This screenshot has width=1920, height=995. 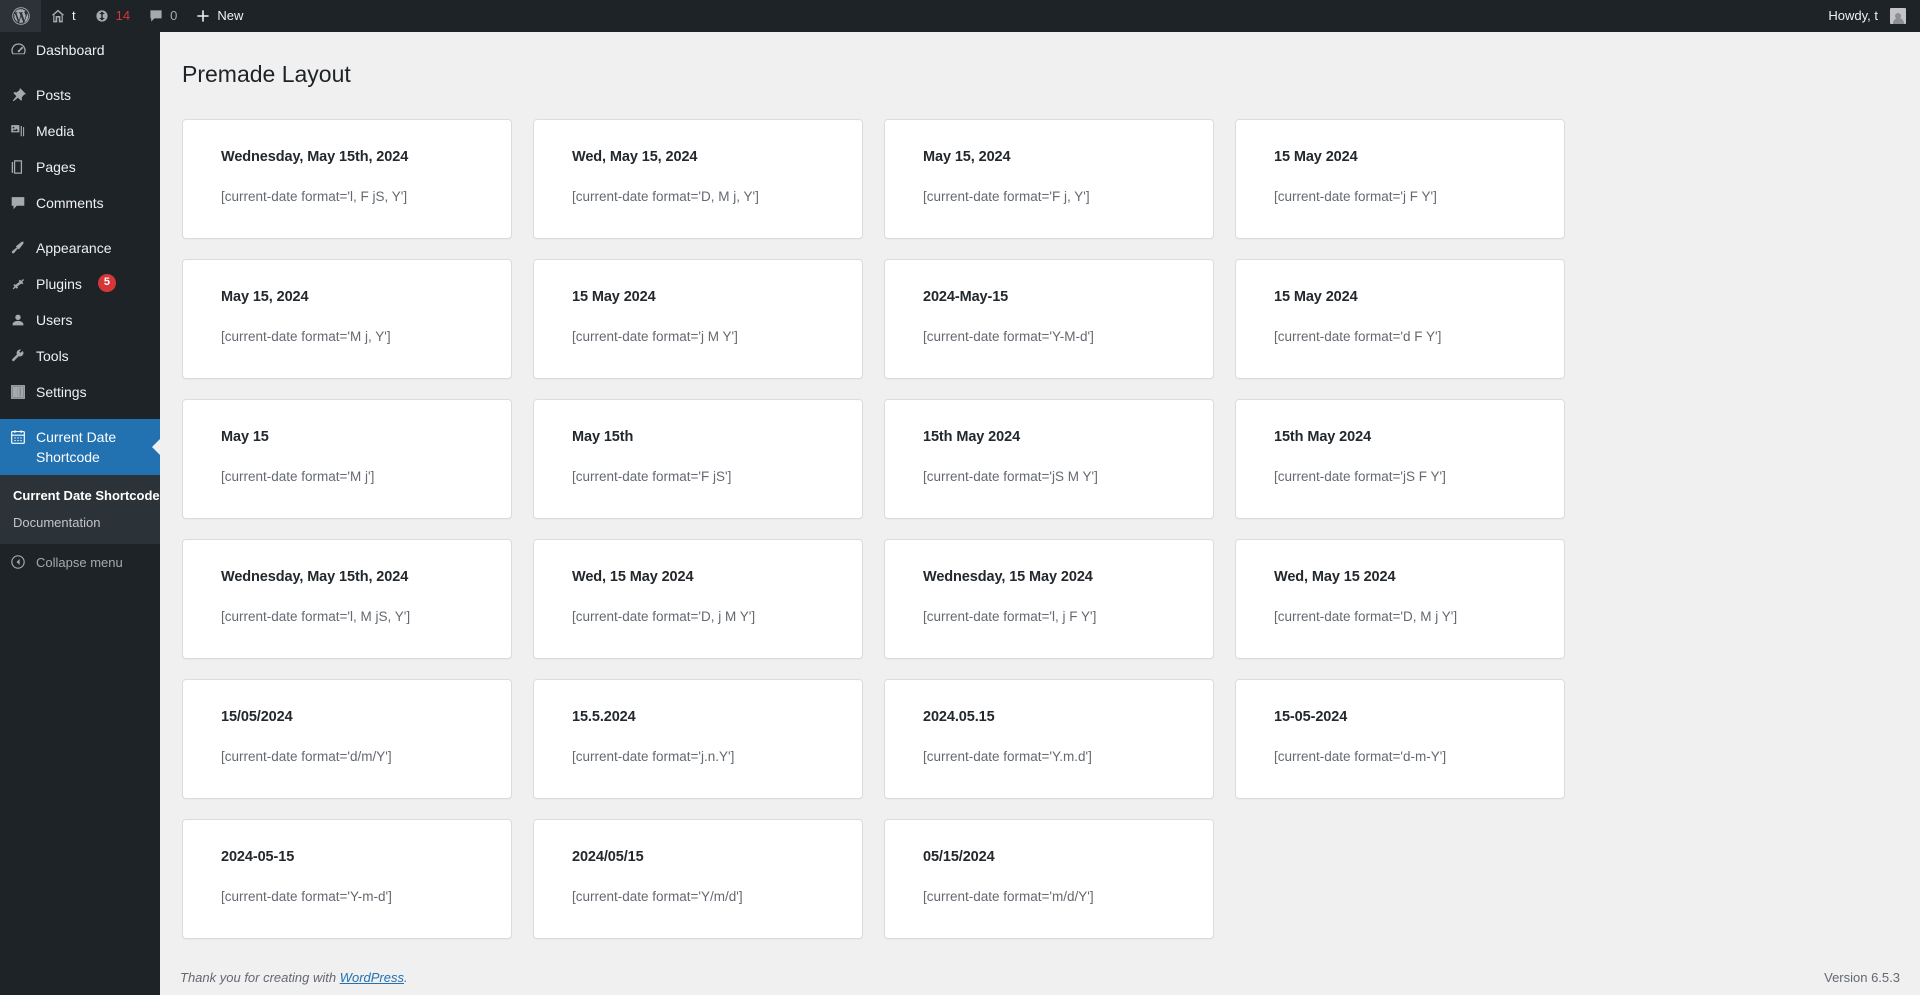 What do you see at coordinates (306, 336) in the screenshot?
I see `card-shortcode: [current-date format='M j, Y']` at bounding box center [306, 336].